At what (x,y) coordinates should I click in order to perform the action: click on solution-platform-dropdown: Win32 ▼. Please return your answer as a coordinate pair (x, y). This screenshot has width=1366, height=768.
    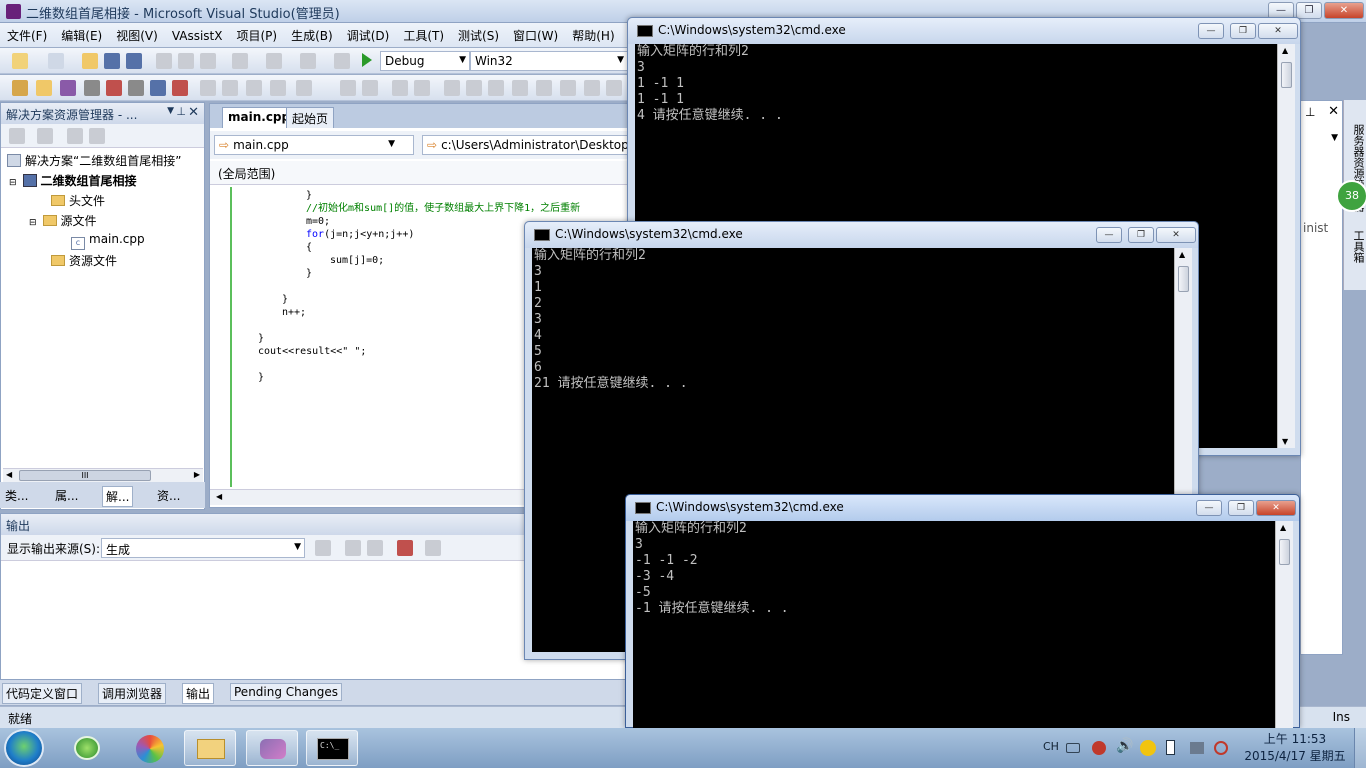
    Looking at the image, I should click on (549, 61).